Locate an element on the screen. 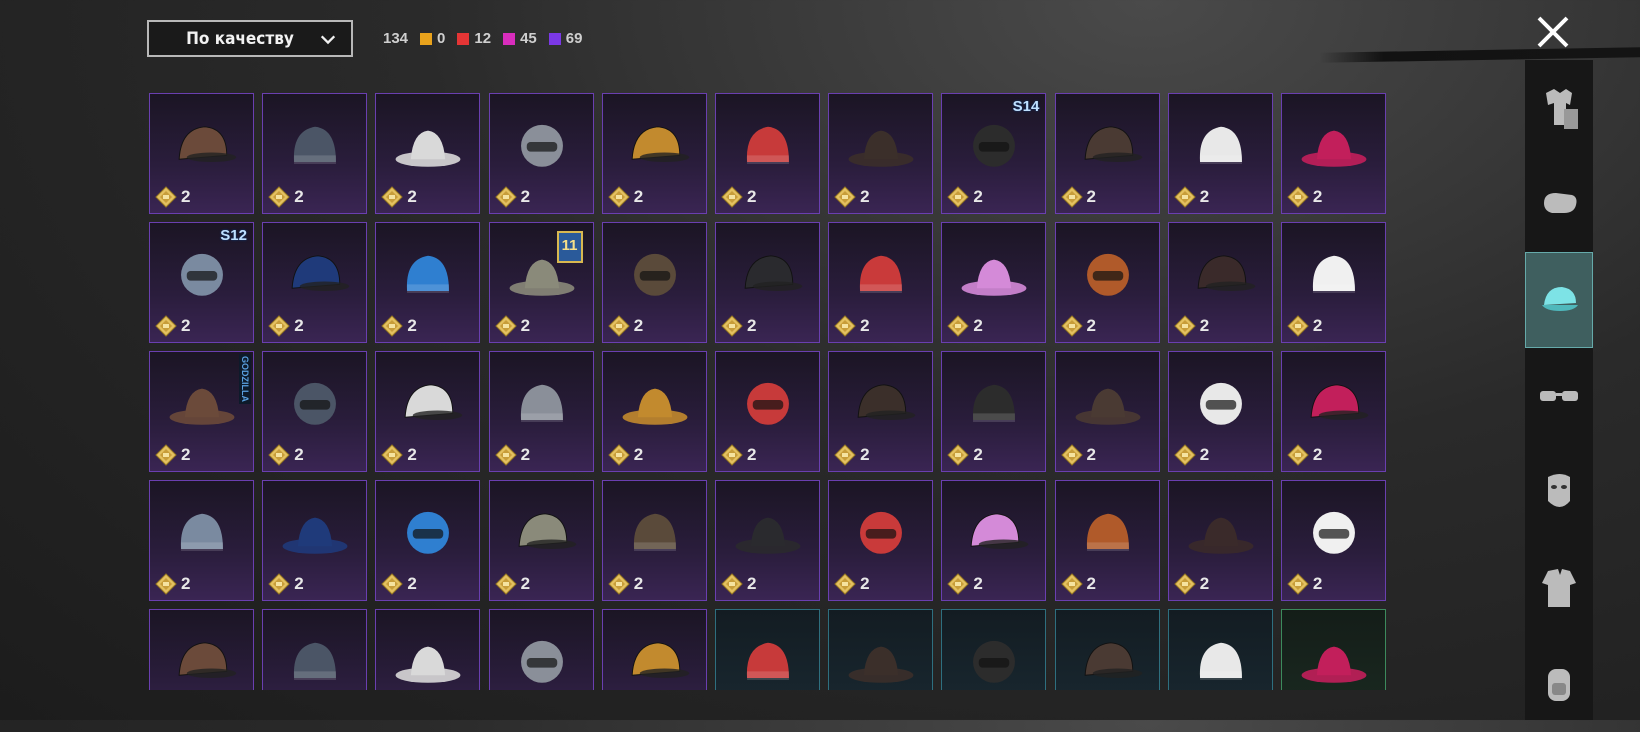 The image size is (1640, 732). head-mirror-icon is located at coordinates (654, 532).